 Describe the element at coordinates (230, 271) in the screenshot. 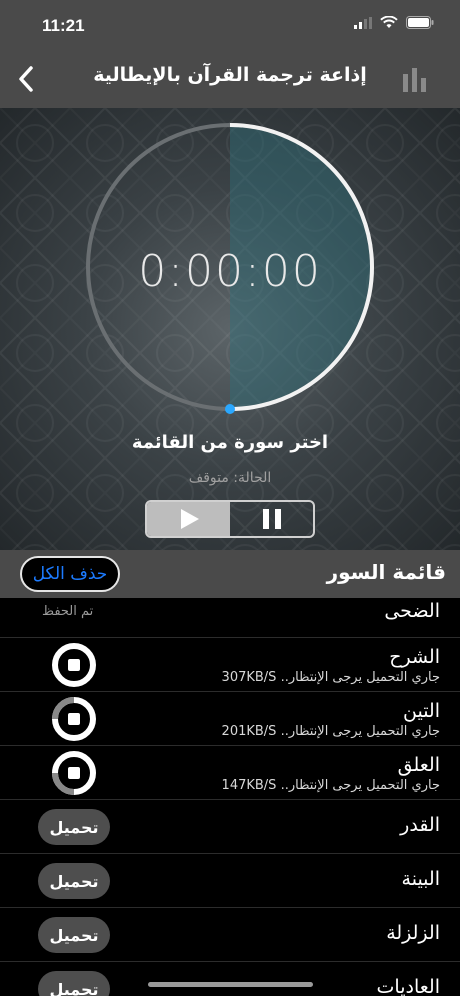

I see `elapsed-timer: 0:00:00` at that location.